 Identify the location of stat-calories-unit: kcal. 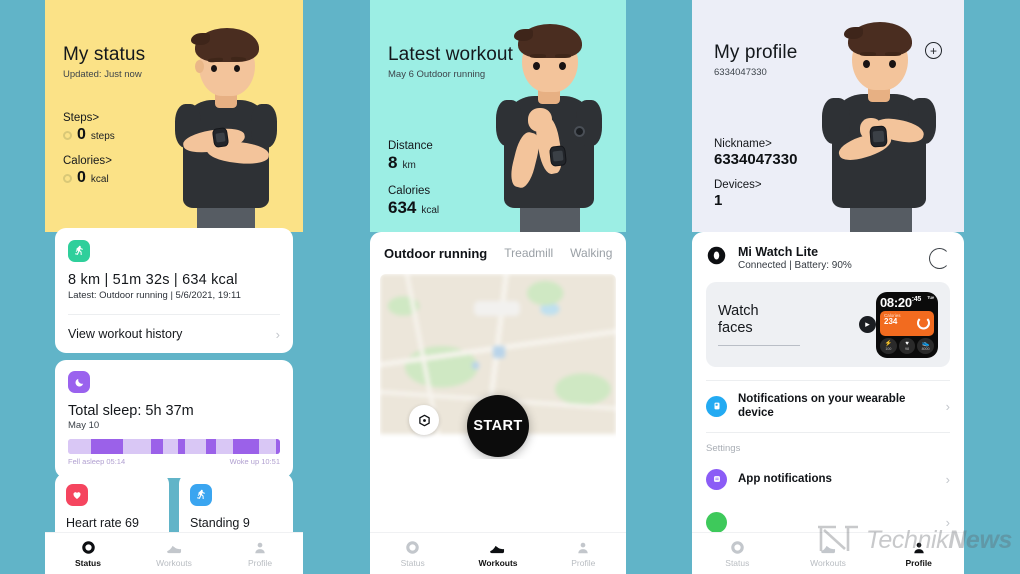
(99, 179).